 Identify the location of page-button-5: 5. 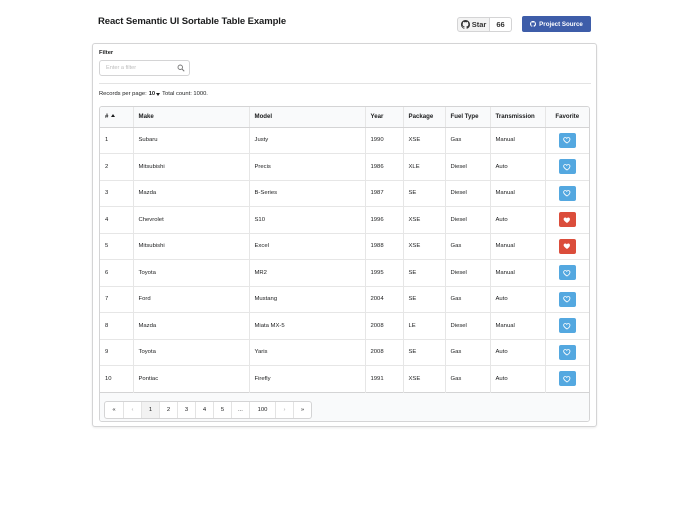
(222, 409).